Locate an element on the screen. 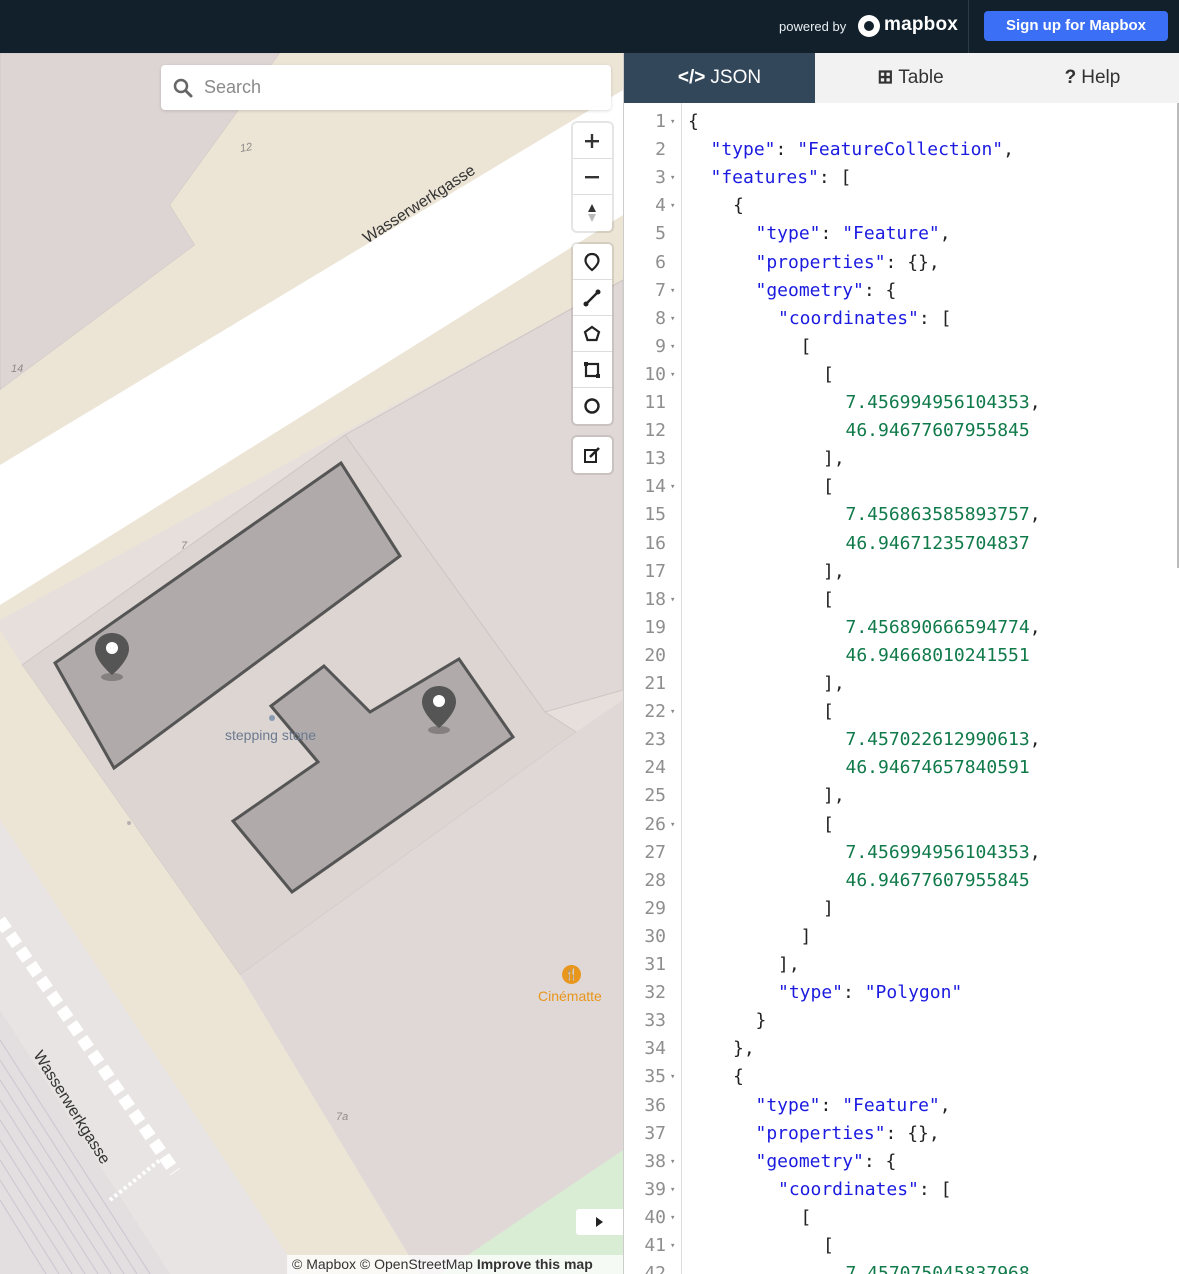  code-line: 16 46.94671235704837 is located at coordinates (901, 544).